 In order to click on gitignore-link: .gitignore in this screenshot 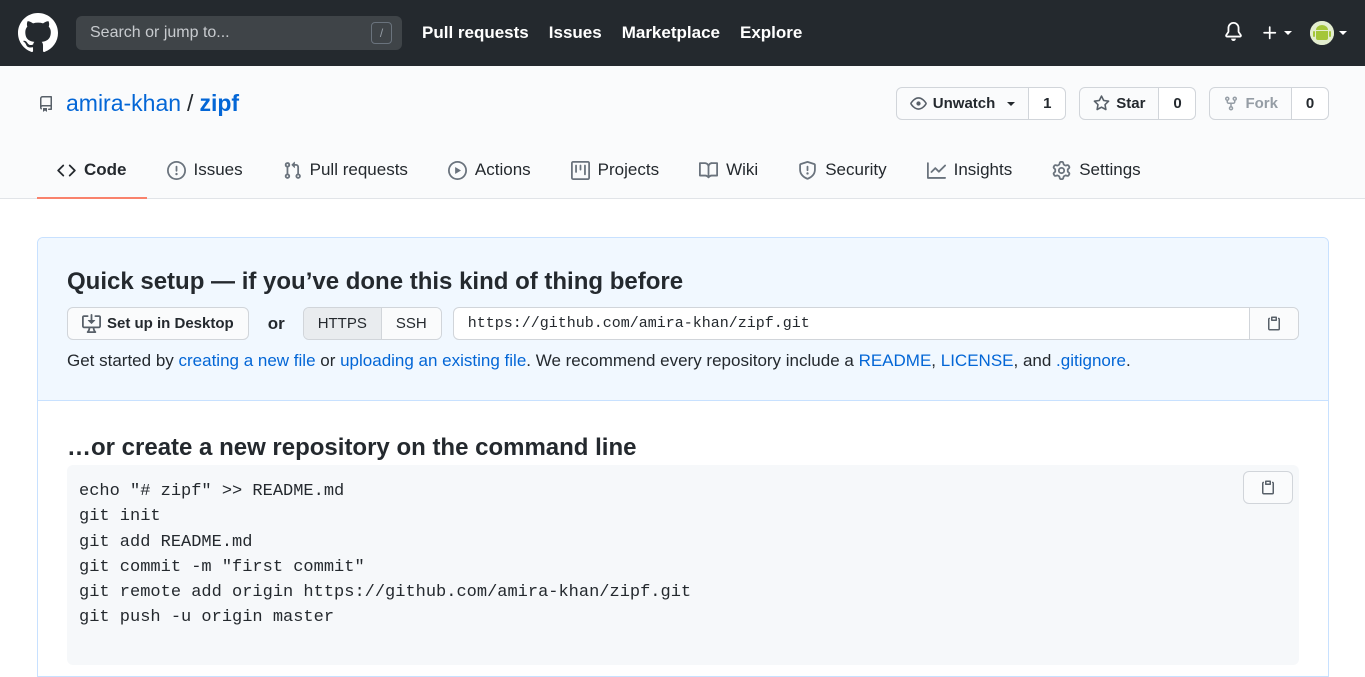, I will do `click(1091, 360)`.